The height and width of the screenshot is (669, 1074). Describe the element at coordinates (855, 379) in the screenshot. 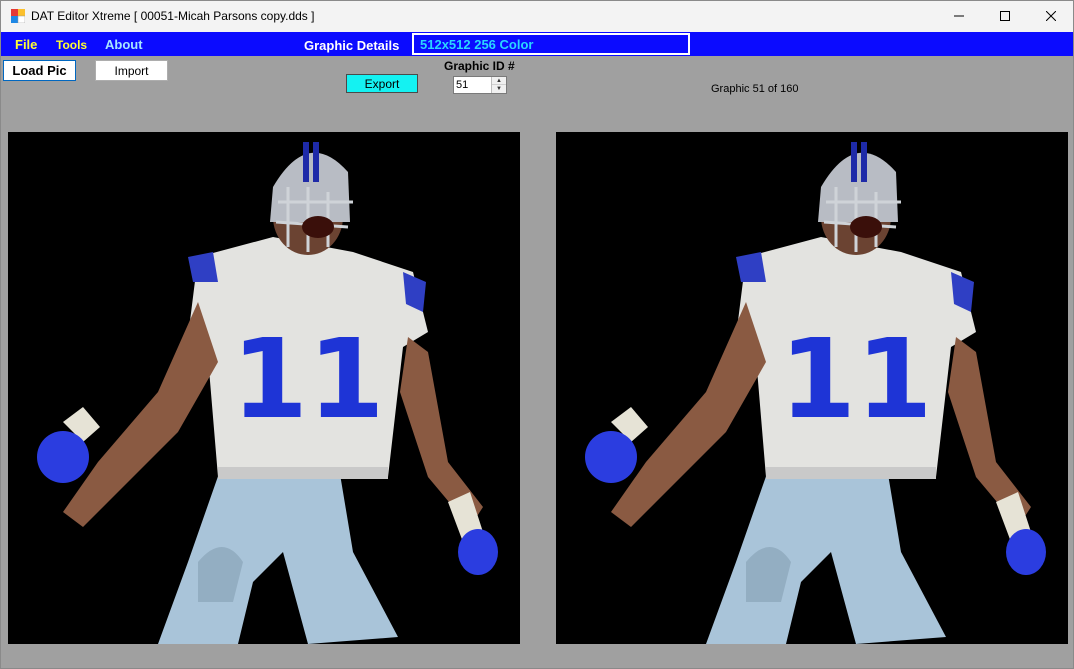

I see `jersey-number-text-preview: 11` at that location.